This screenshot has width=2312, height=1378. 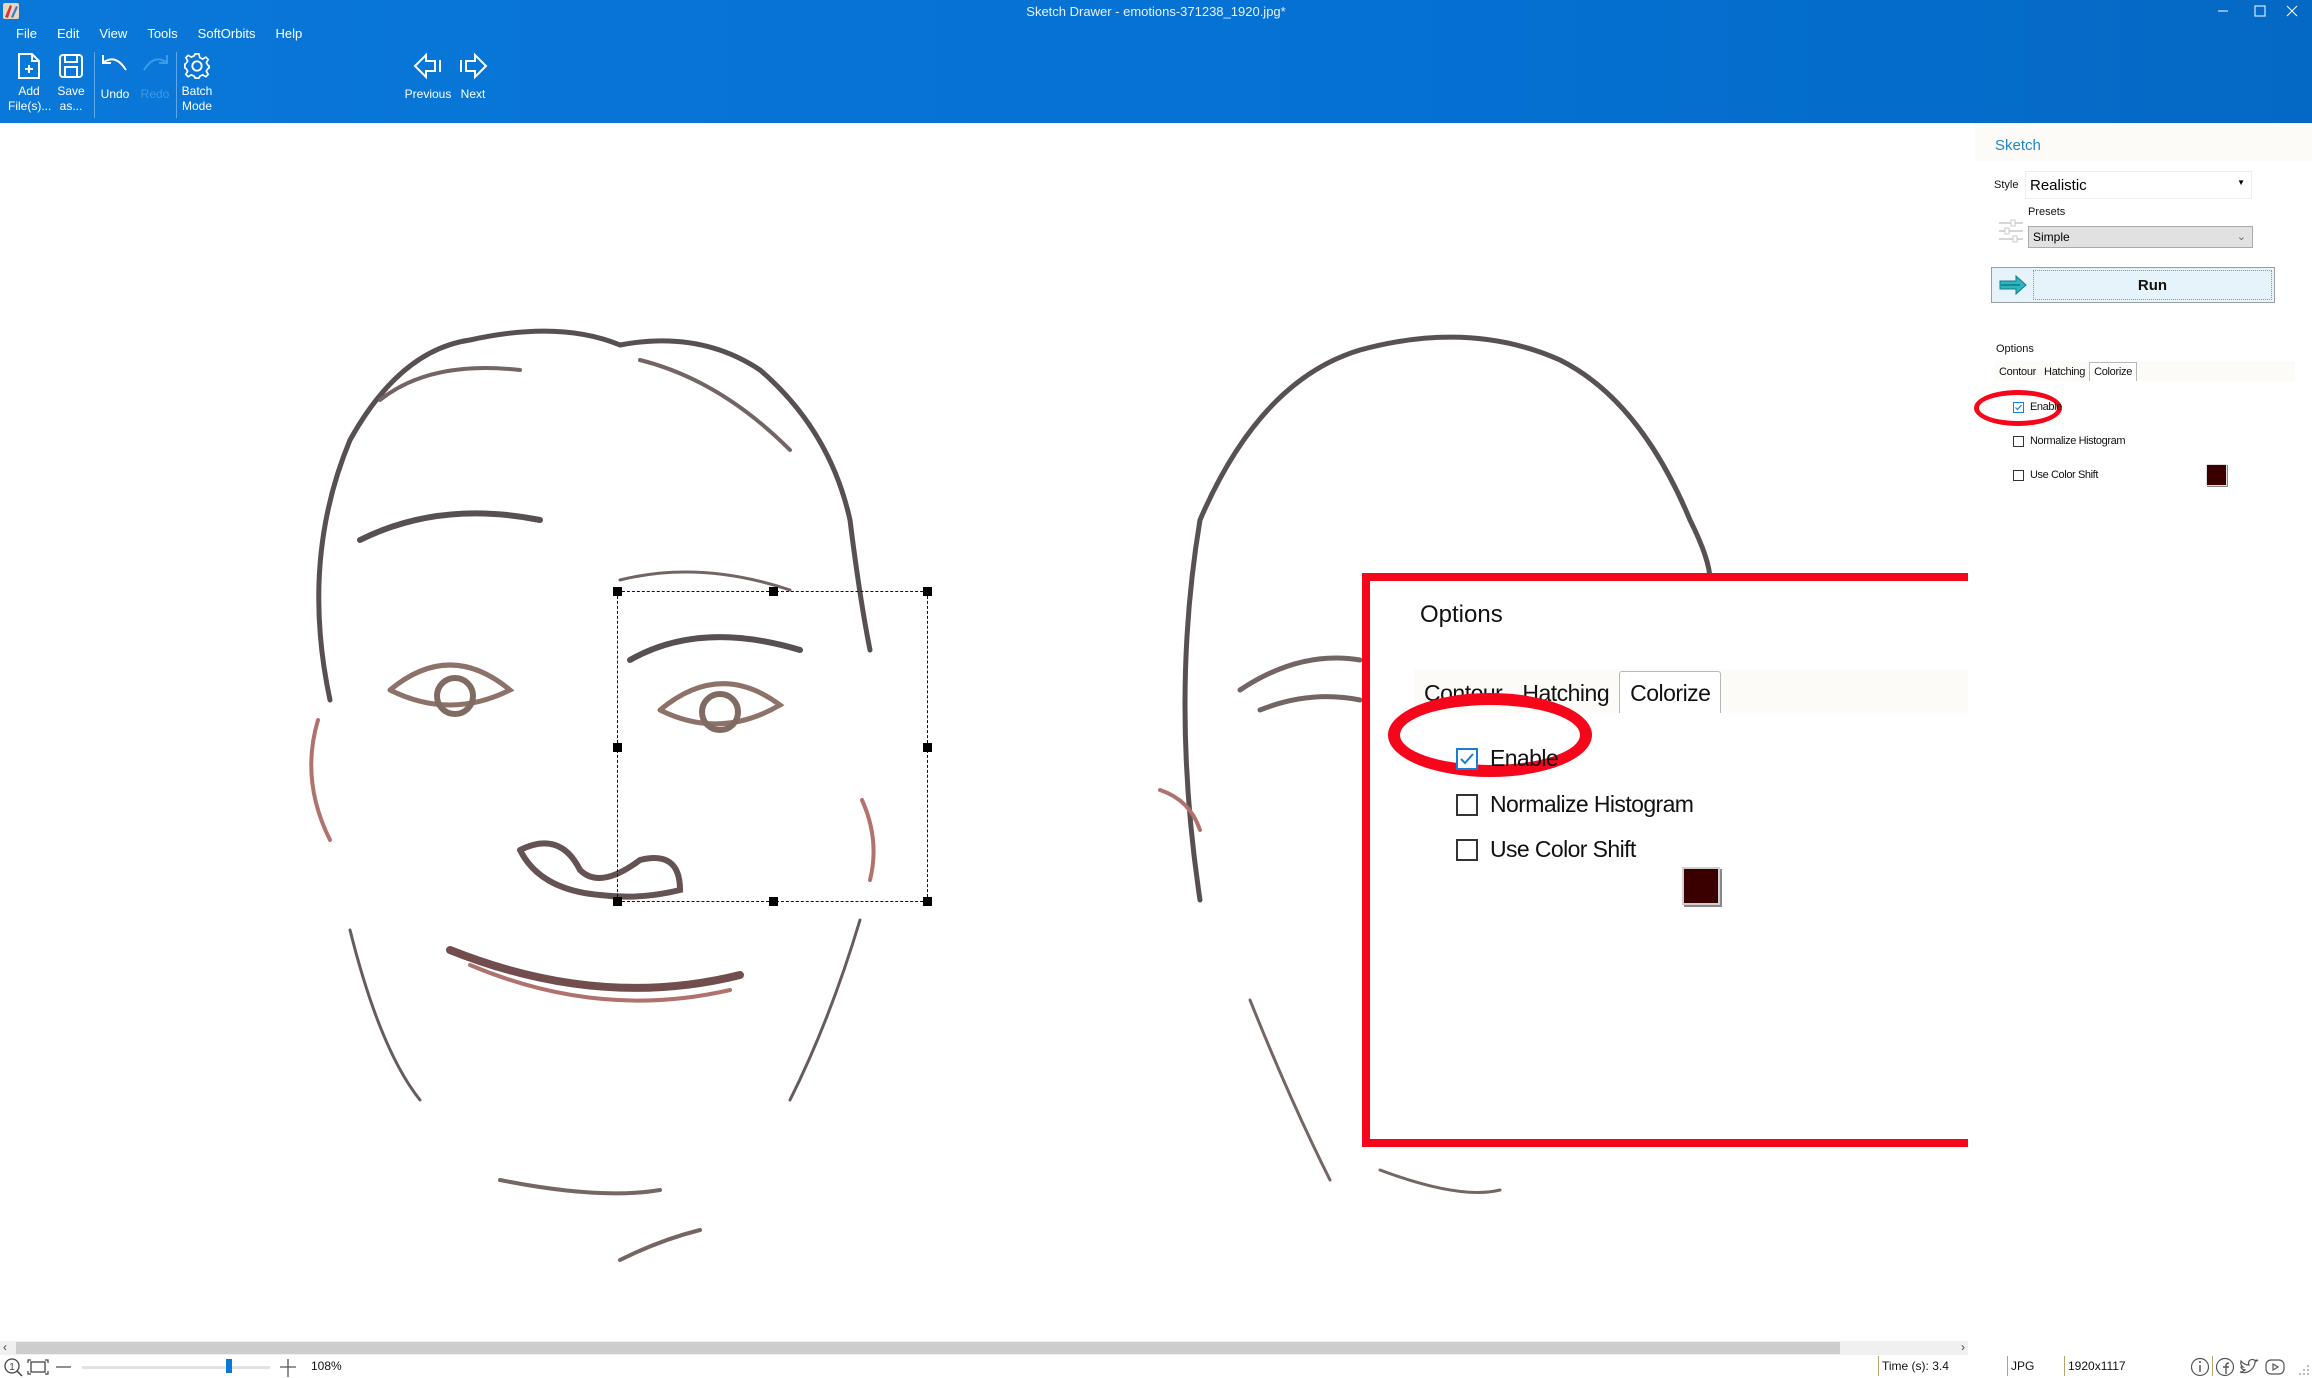 I want to click on zoom-slider-track, so click(x=176, y=1367).